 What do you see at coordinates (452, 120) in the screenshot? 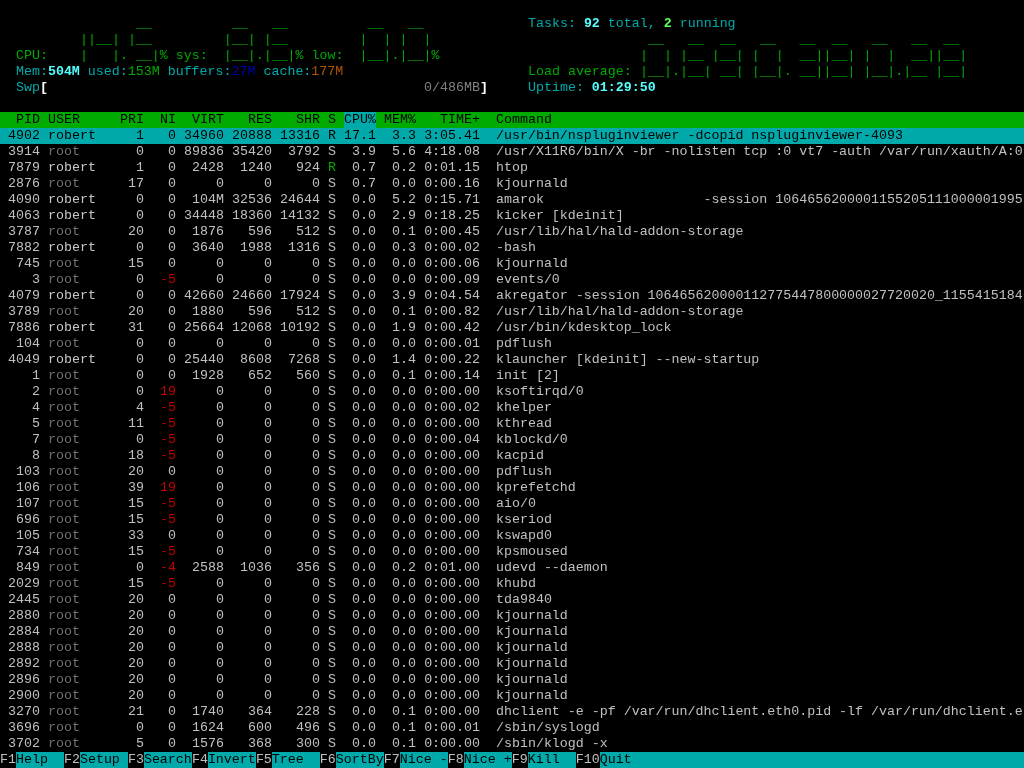
I see `column-header: TIME+` at bounding box center [452, 120].